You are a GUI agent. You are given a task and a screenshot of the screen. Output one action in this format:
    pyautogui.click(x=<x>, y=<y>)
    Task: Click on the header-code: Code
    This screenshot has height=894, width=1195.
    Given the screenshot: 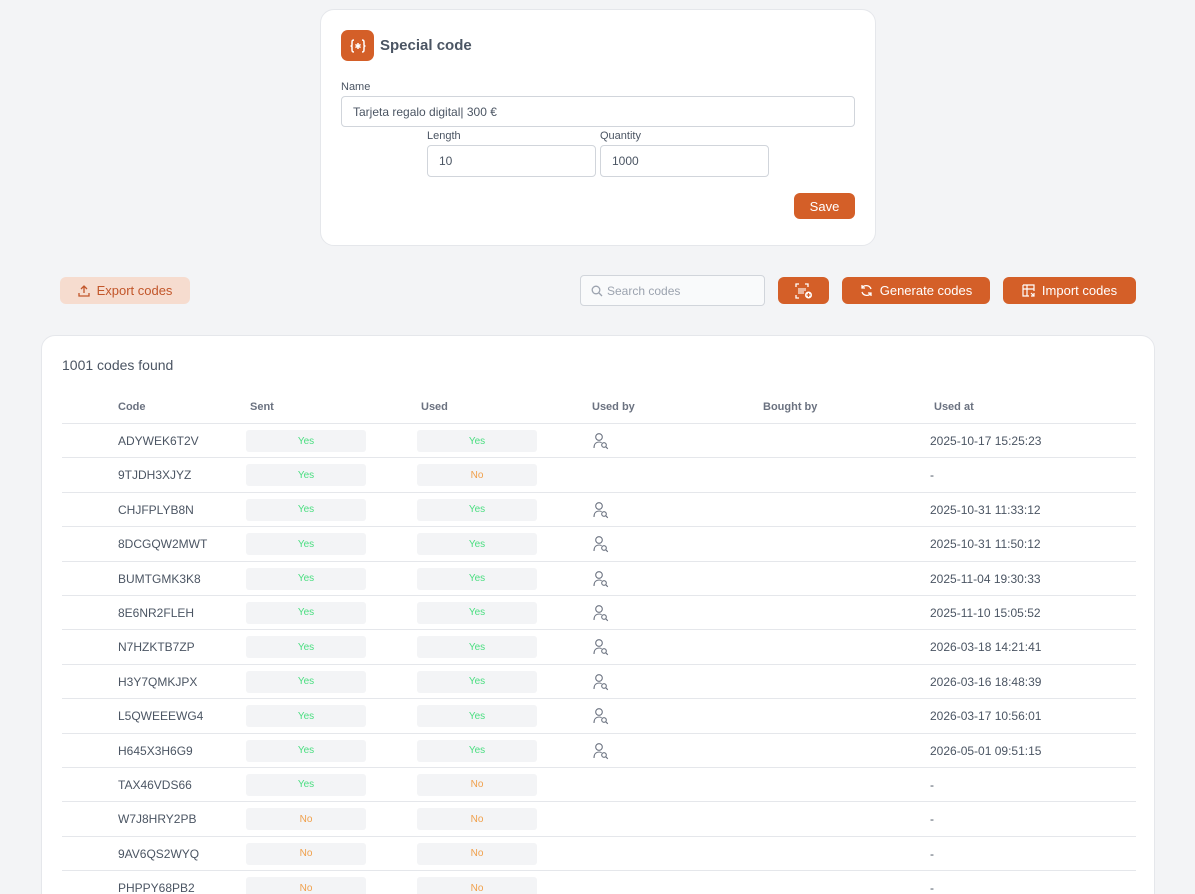 What is the action you would take?
    pyautogui.click(x=132, y=407)
    